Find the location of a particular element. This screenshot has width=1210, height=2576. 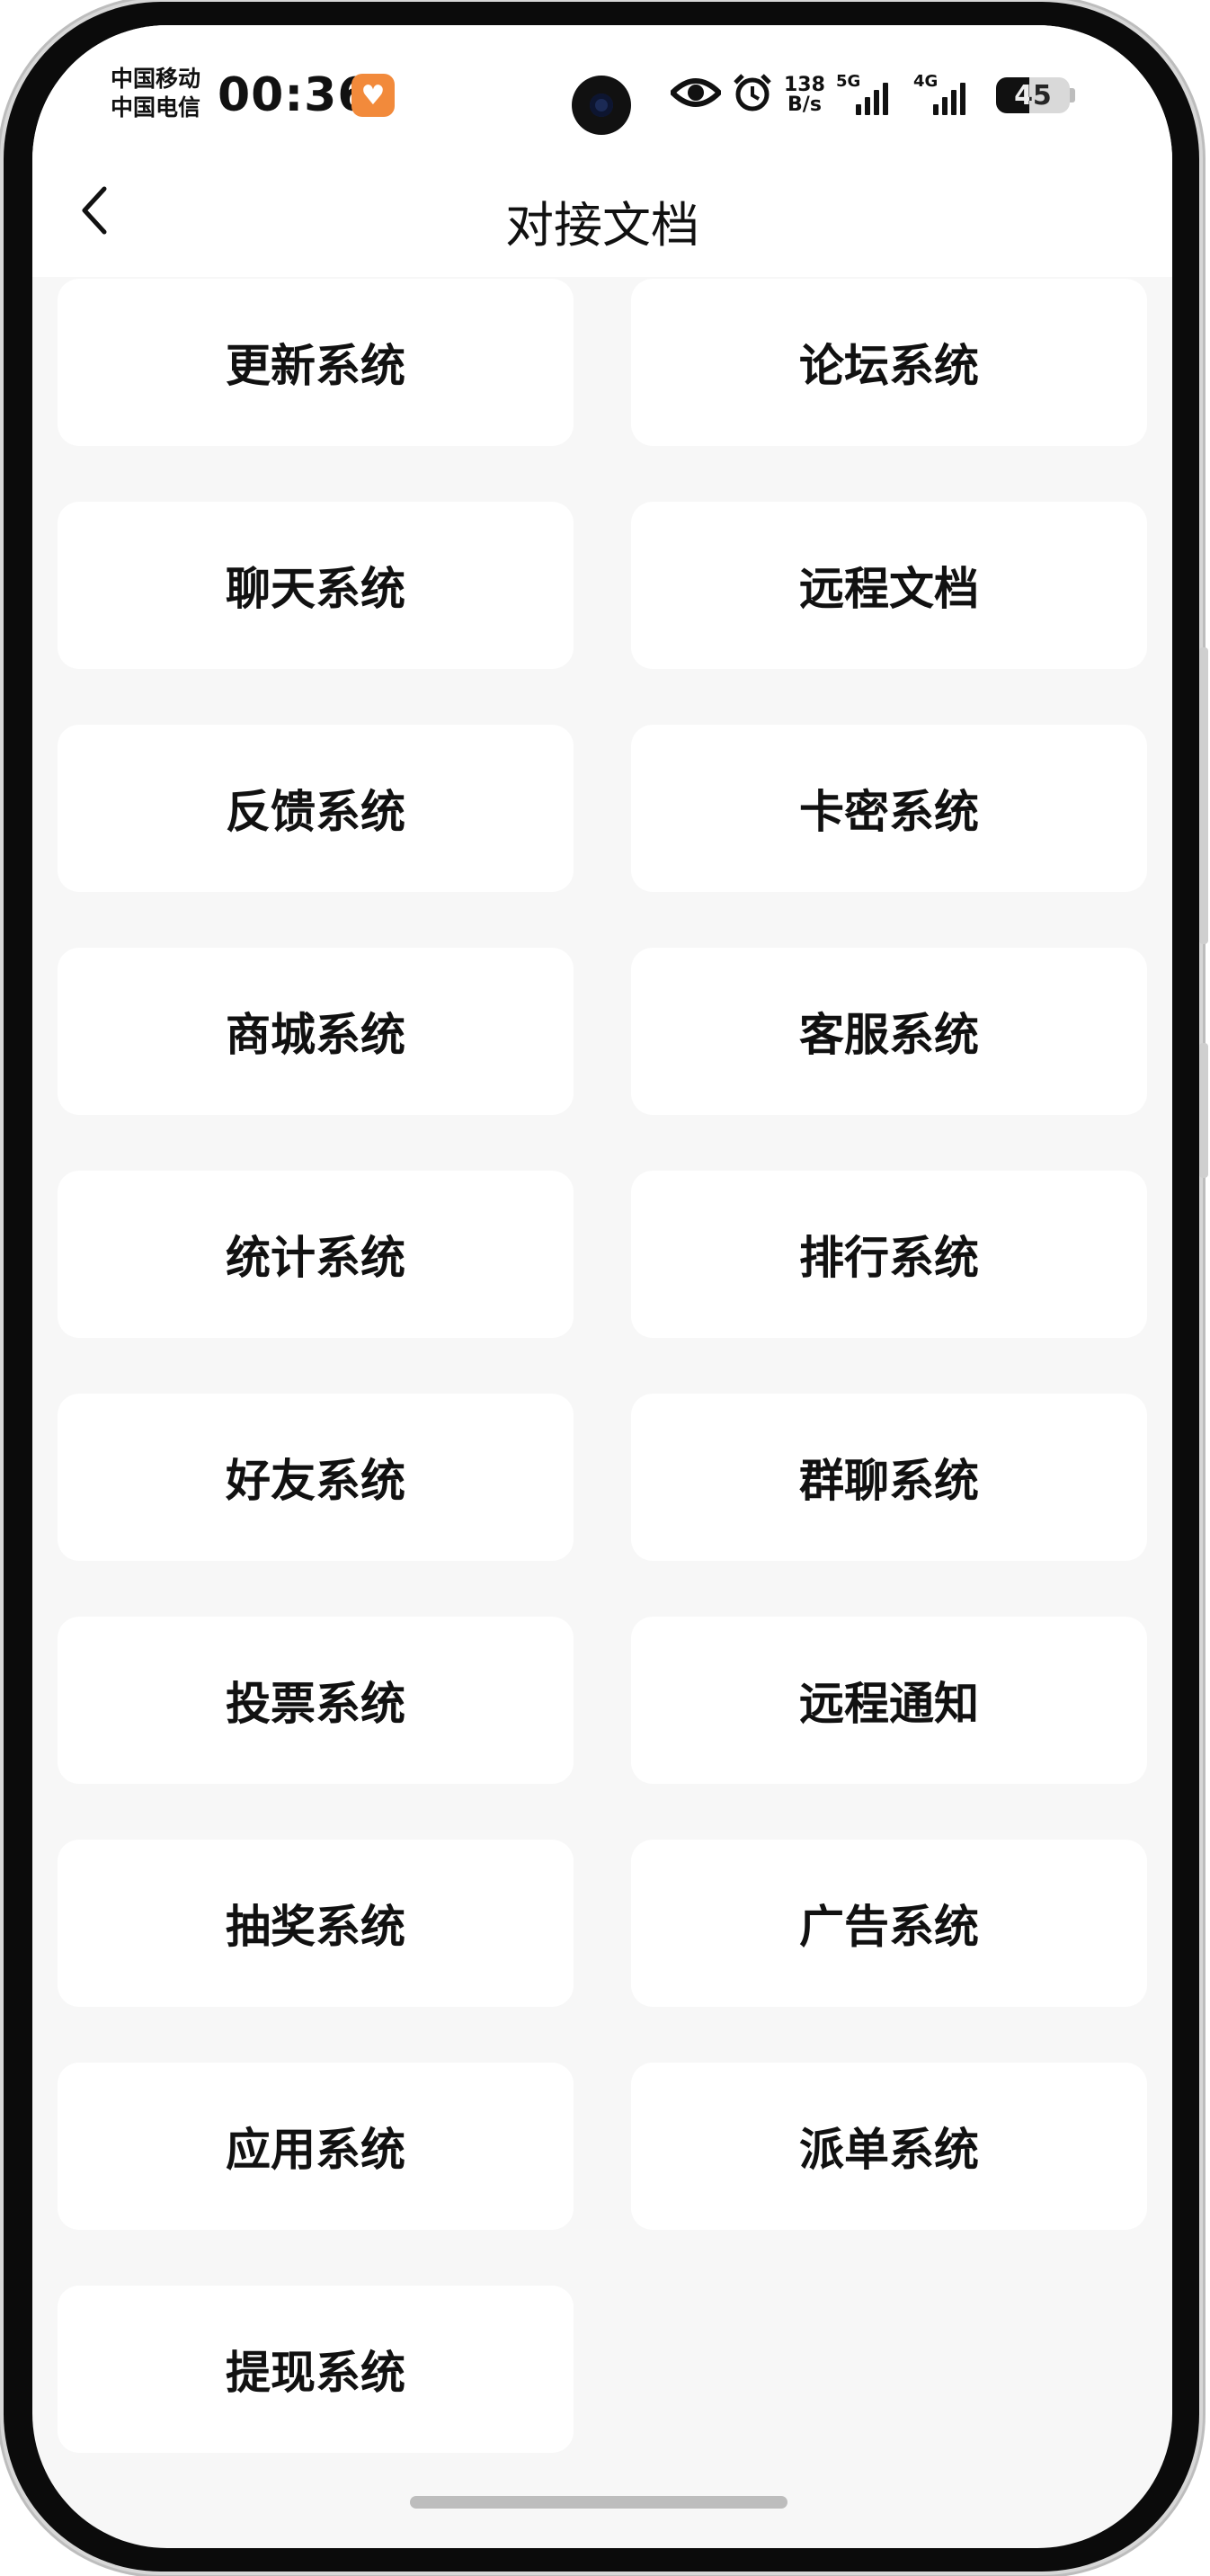

doc-card: 统计系统 is located at coordinates (316, 1254).